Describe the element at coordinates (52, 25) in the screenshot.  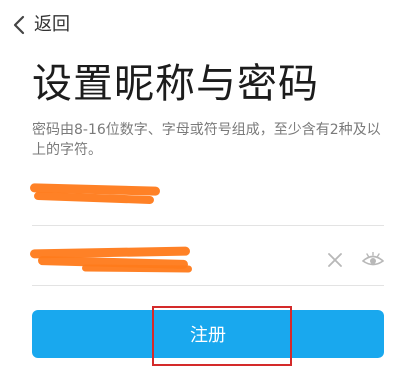
I see `back-label: 返回` at that location.